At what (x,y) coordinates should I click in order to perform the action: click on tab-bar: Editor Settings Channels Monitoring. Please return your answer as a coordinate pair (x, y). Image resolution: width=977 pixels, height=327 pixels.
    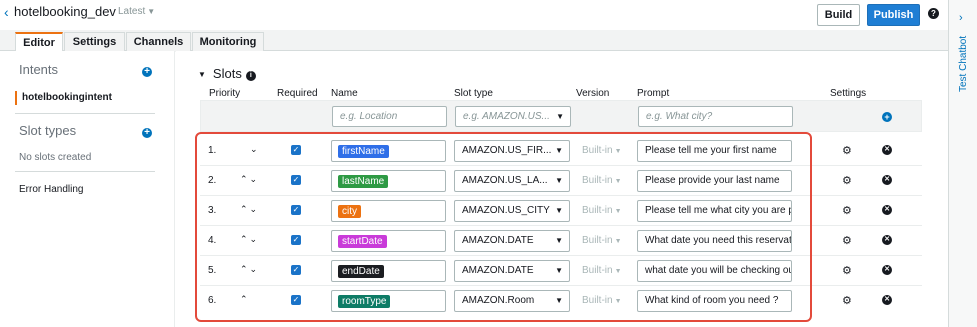
    Looking at the image, I should click on (474, 41).